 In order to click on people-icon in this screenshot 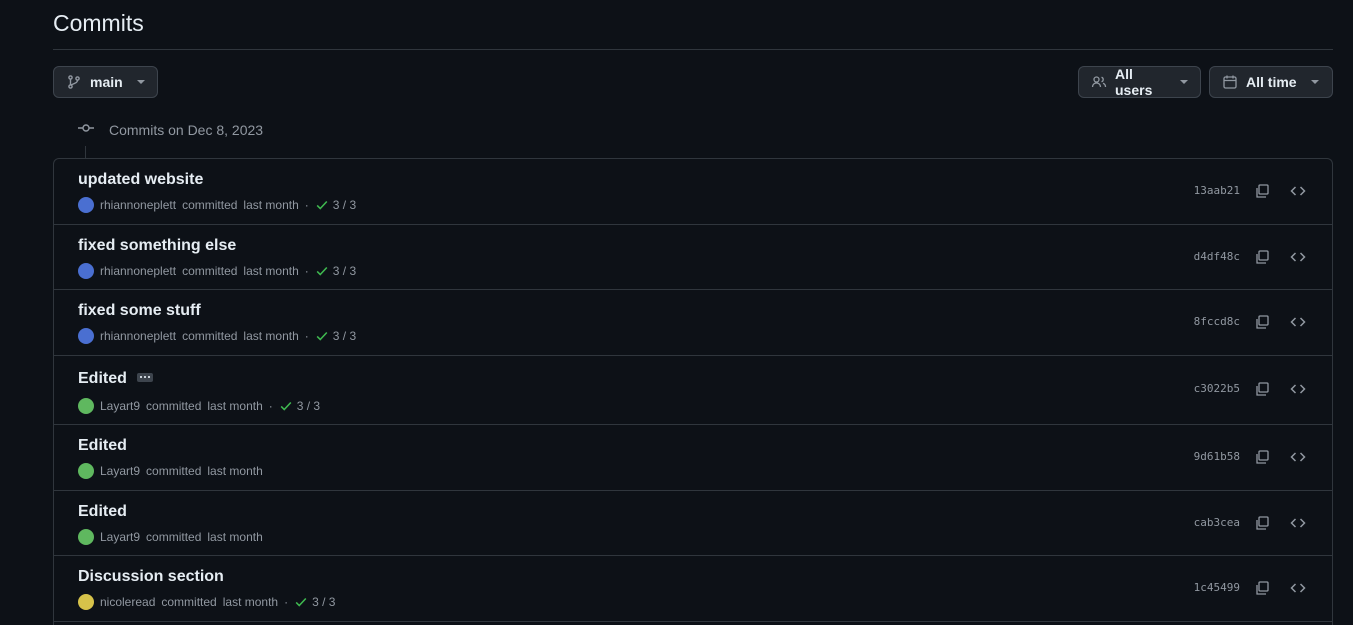, I will do `click(1099, 82)`.